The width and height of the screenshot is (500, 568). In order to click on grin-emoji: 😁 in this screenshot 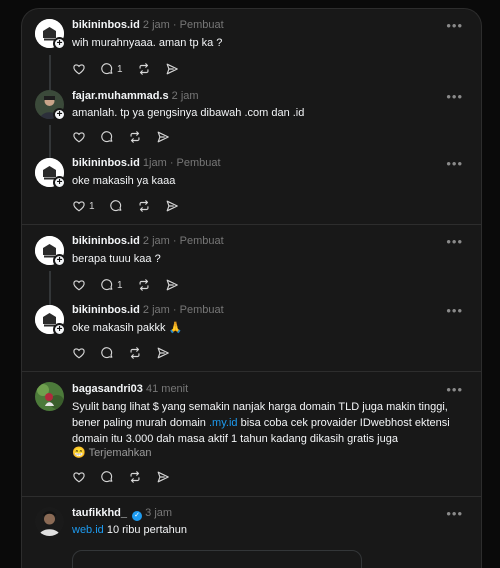, I will do `click(79, 453)`.